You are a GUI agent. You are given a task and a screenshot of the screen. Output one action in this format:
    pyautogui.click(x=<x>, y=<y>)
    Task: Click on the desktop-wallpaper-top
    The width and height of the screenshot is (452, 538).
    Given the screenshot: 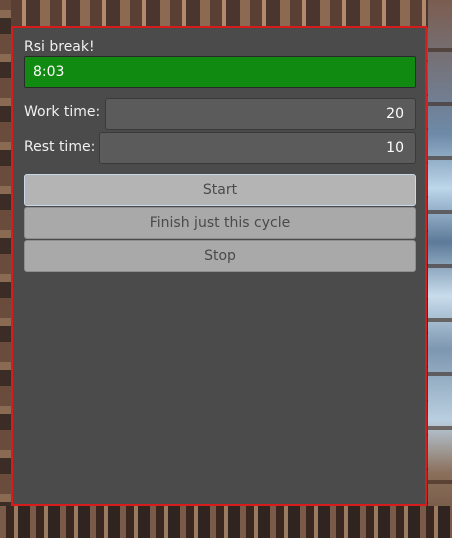 What is the action you would take?
    pyautogui.click(x=226, y=13)
    